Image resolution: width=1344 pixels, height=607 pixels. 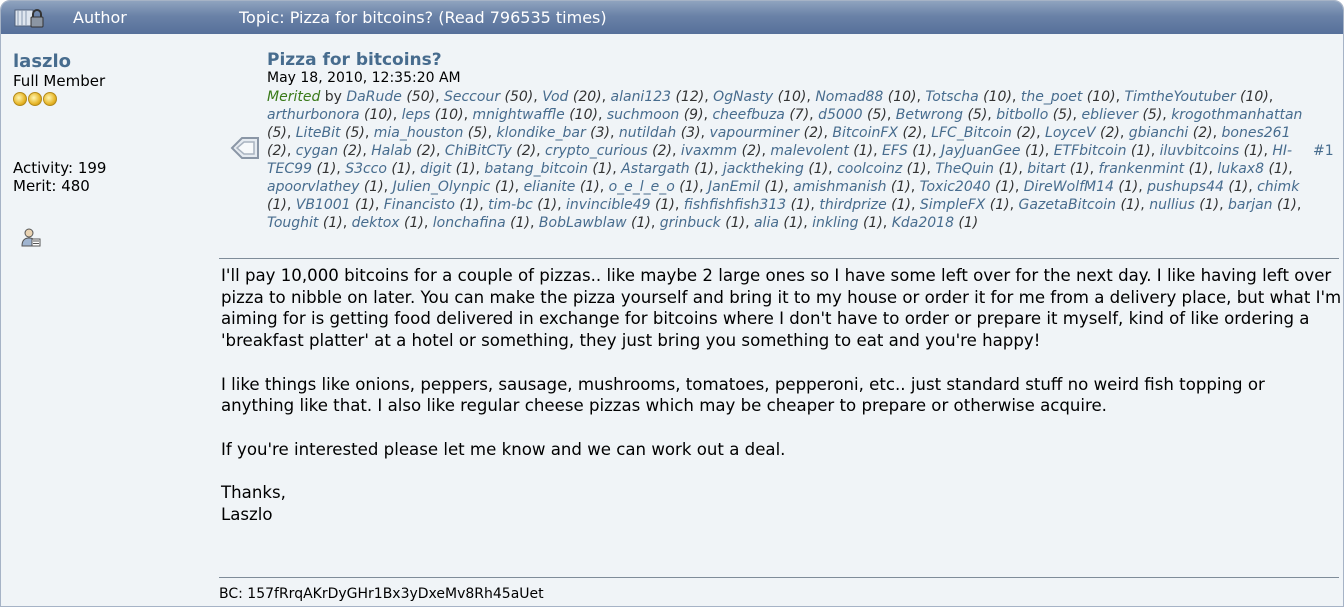 What do you see at coordinates (1250, 205) in the screenshot?
I see `merit-user-link: barjan` at bounding box center [1250, 205].